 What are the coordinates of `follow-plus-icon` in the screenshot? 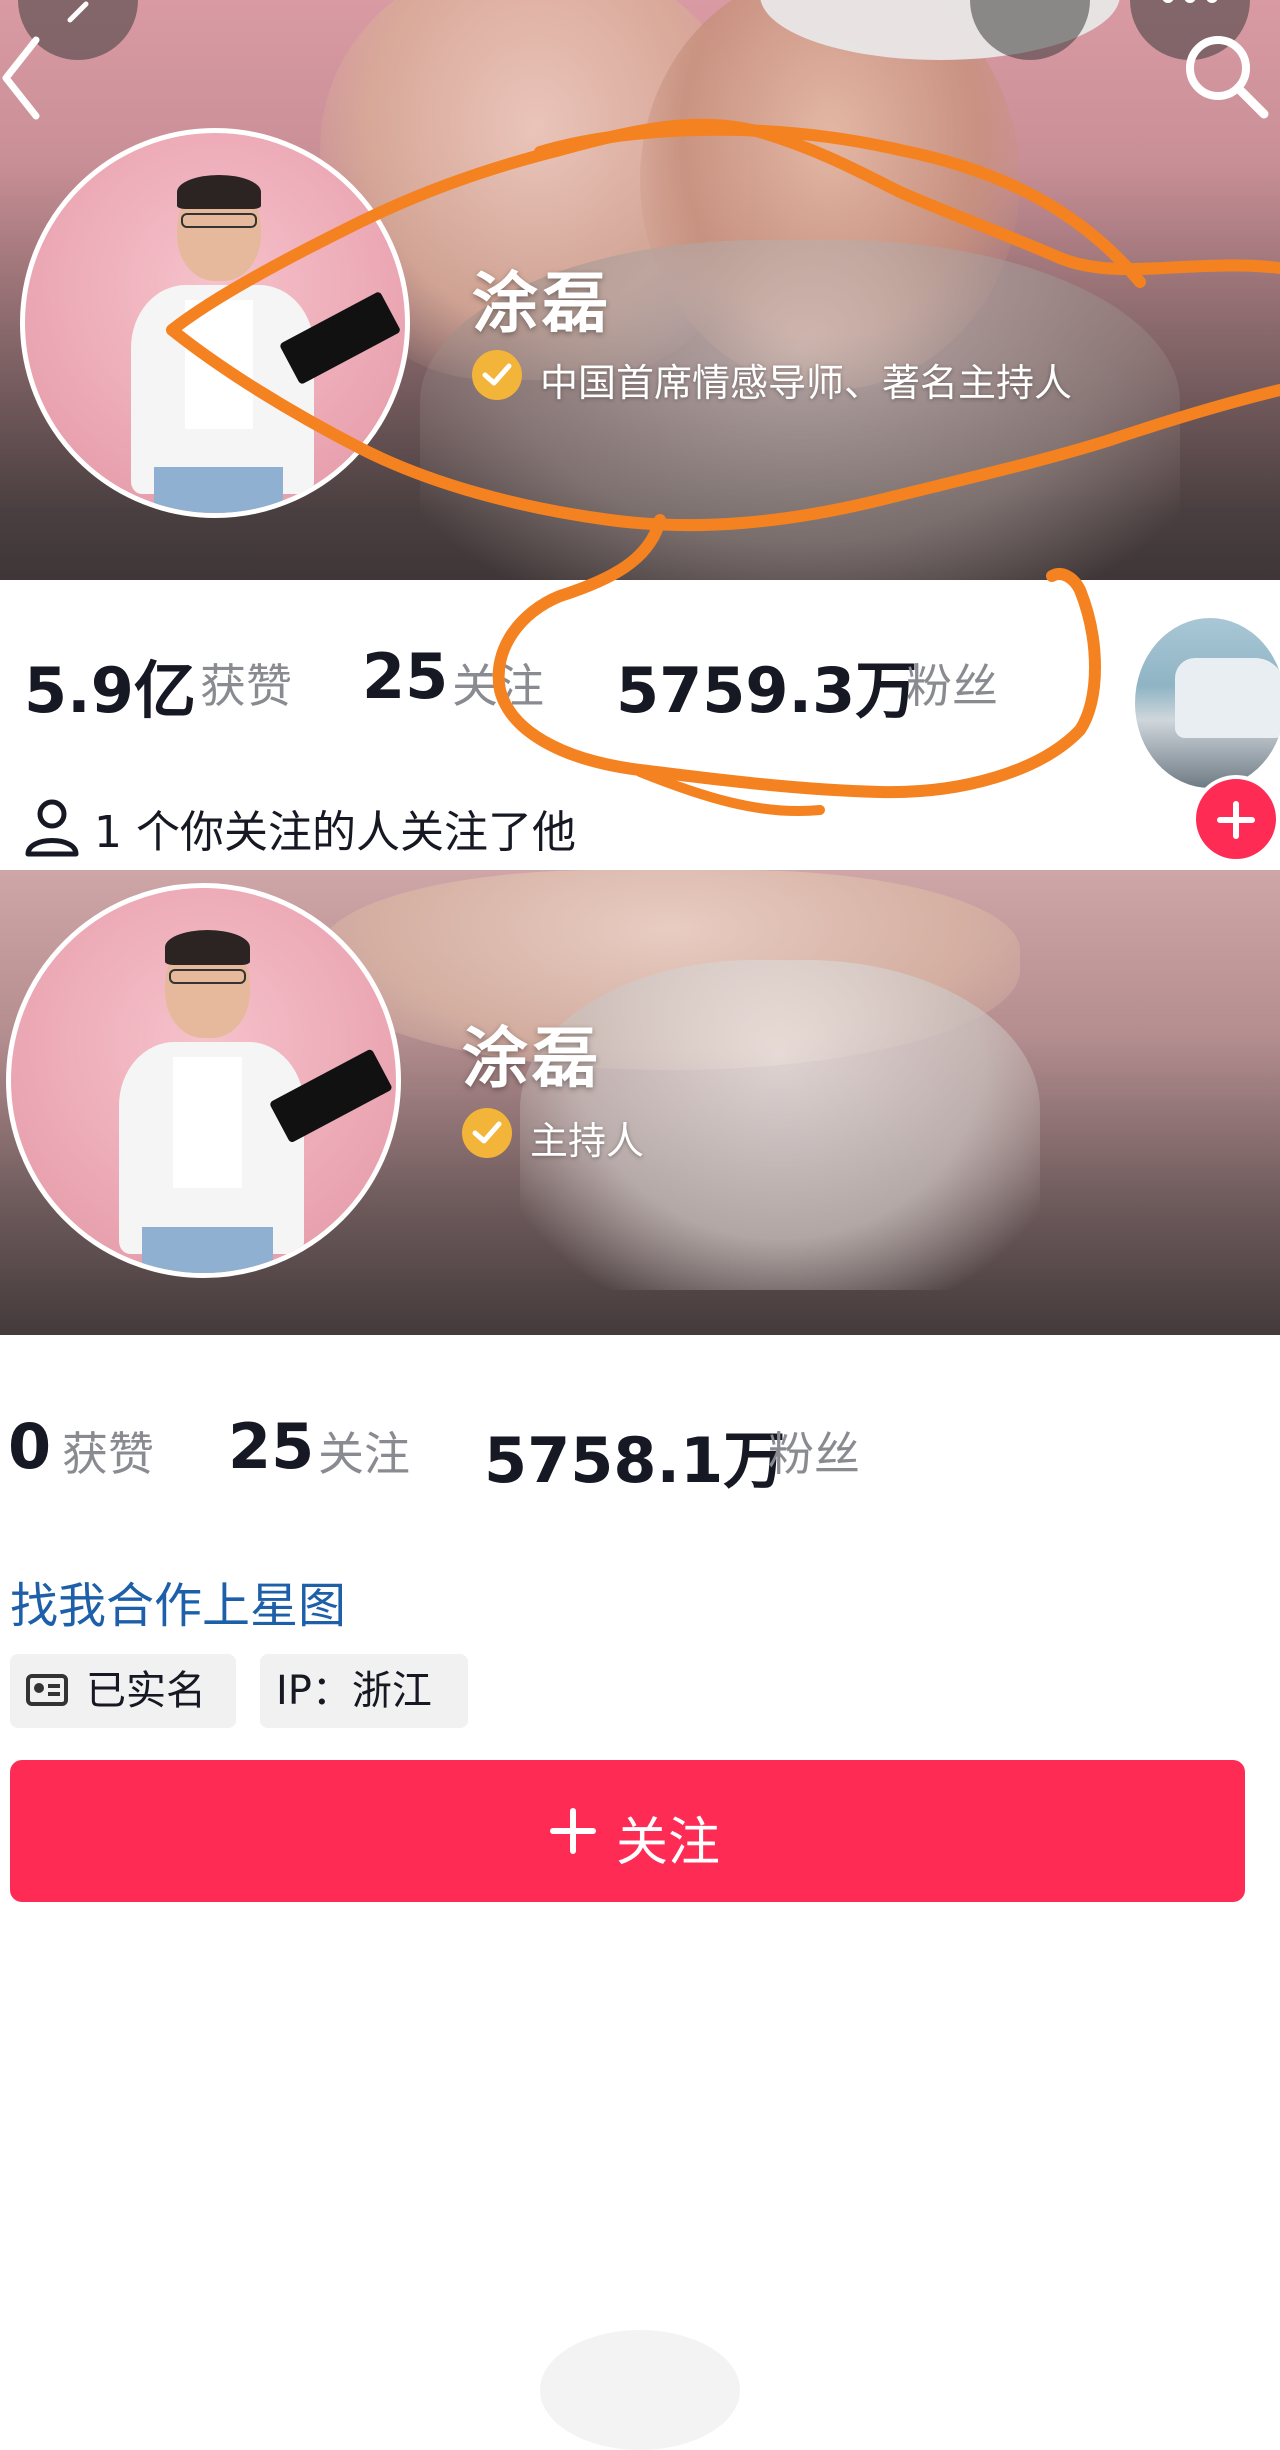 It's located at (1236, 819).